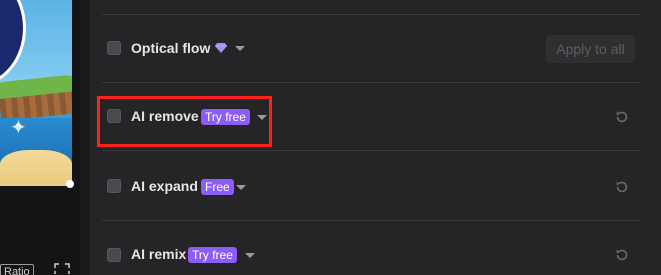 This screenshot has width=661, height=275. What do you see at coordinates (159, 254) in the screenshot?
I see `ai-remix-label: AI remix` at bounding box center [159, 254].